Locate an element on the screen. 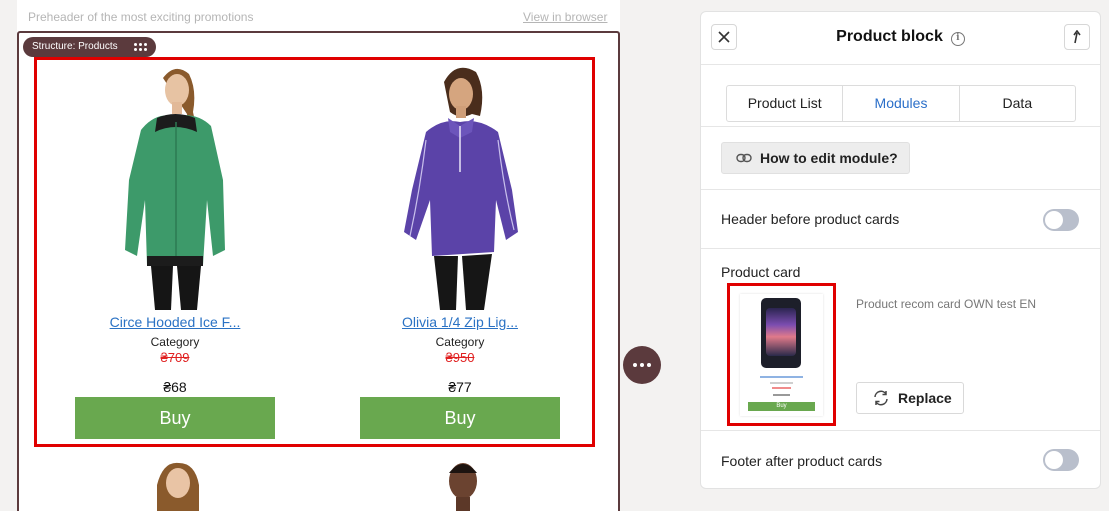 The image size is (1109, 511). header-toggle-label: Header before product cards is located at coordinates (810, 219).